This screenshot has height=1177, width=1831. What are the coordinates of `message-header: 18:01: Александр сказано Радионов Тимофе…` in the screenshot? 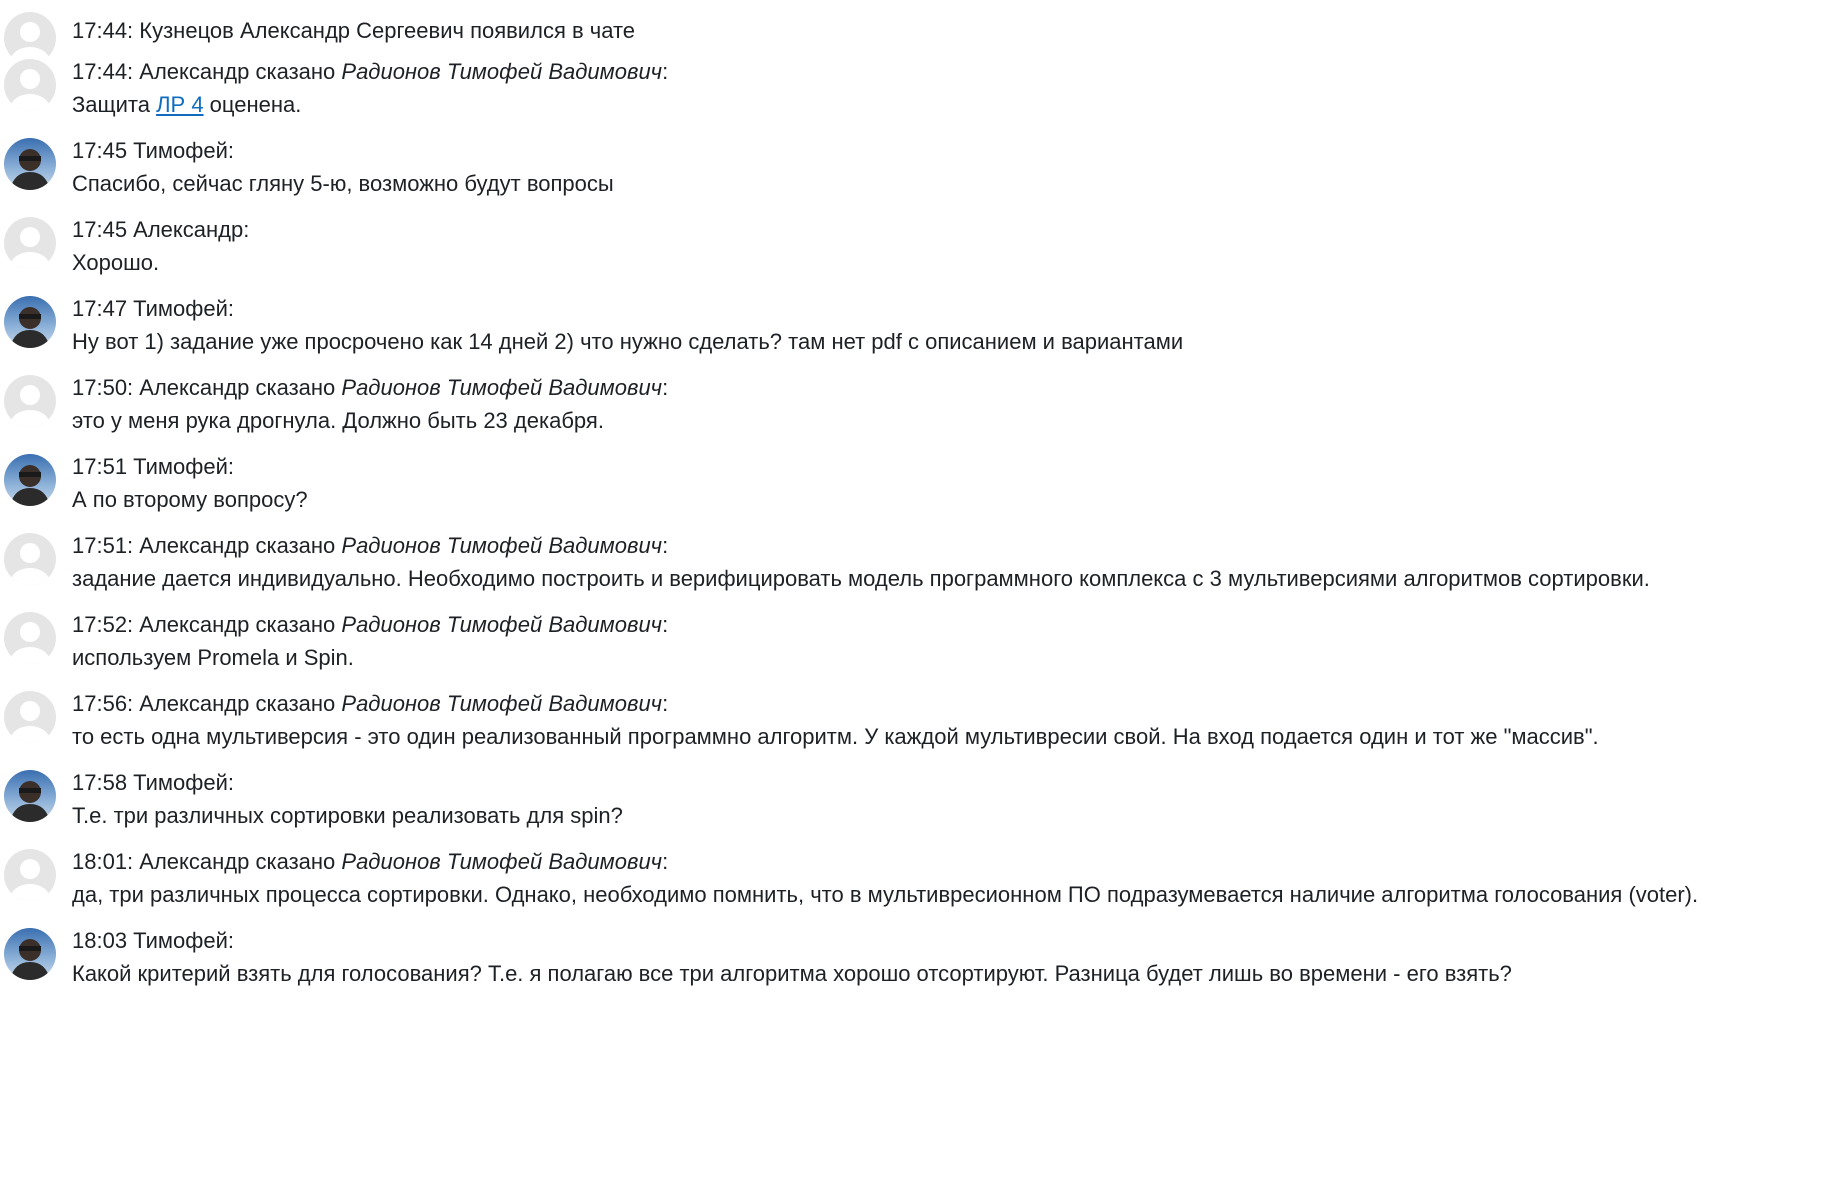 It's located at (885, 861).